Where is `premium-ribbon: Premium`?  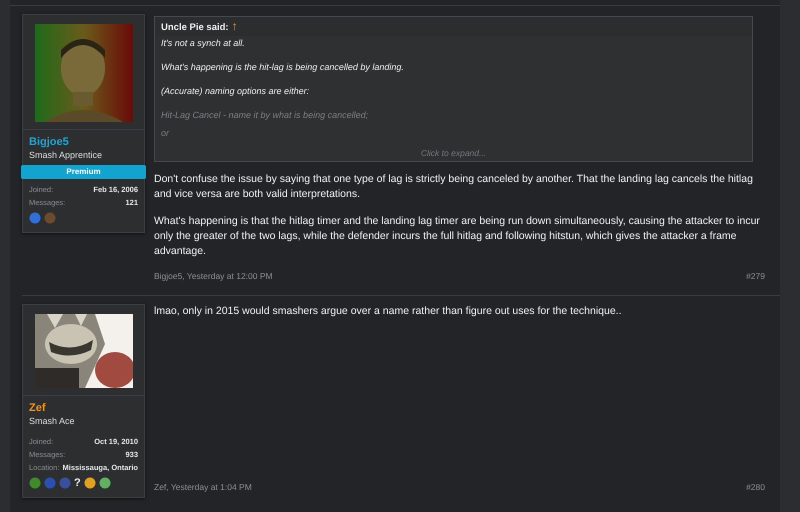 premium-ribbon: Premium is located at coordinates (83, 172).